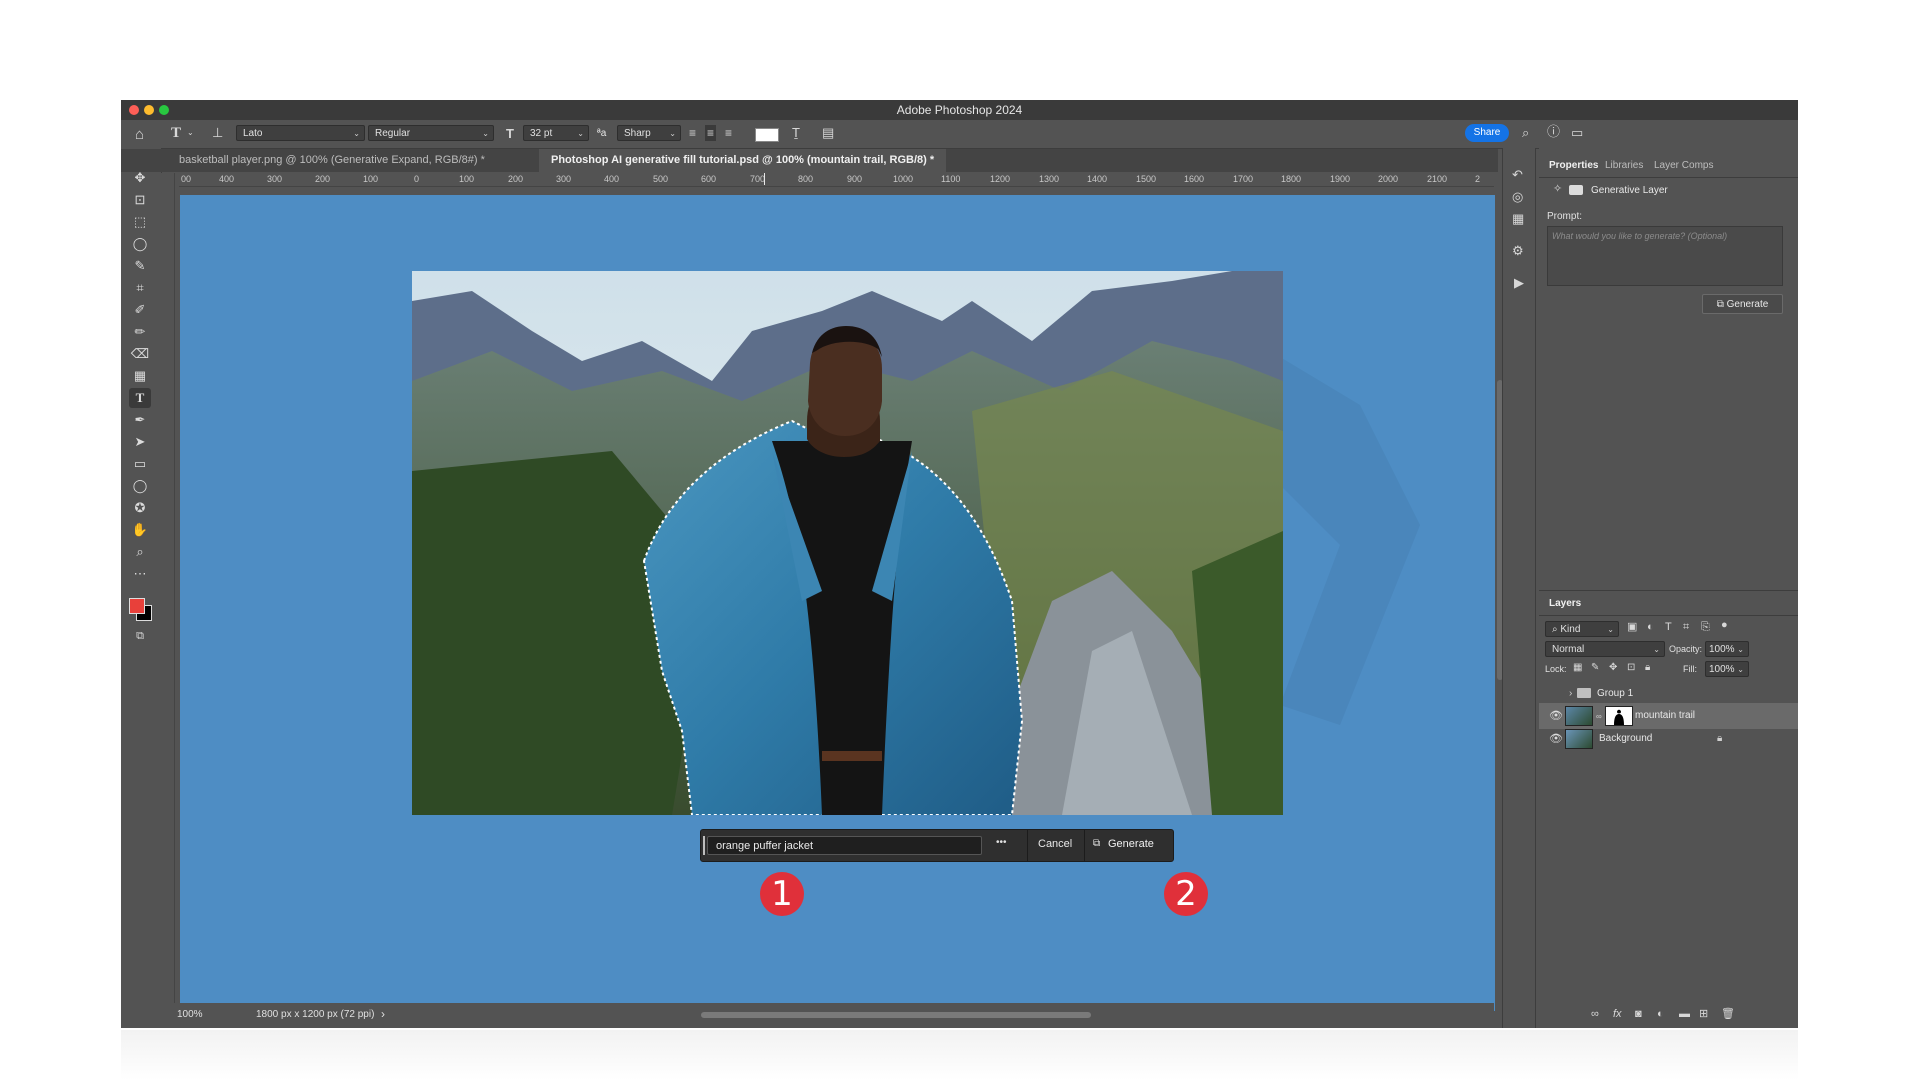 Image resolution: width=1920 pixels, height=1080 pixels. What do you see at coordinates (383, 1014) in the screenshot?
I see `status-expand-icon: ›` at bounding box center [383, 1014].